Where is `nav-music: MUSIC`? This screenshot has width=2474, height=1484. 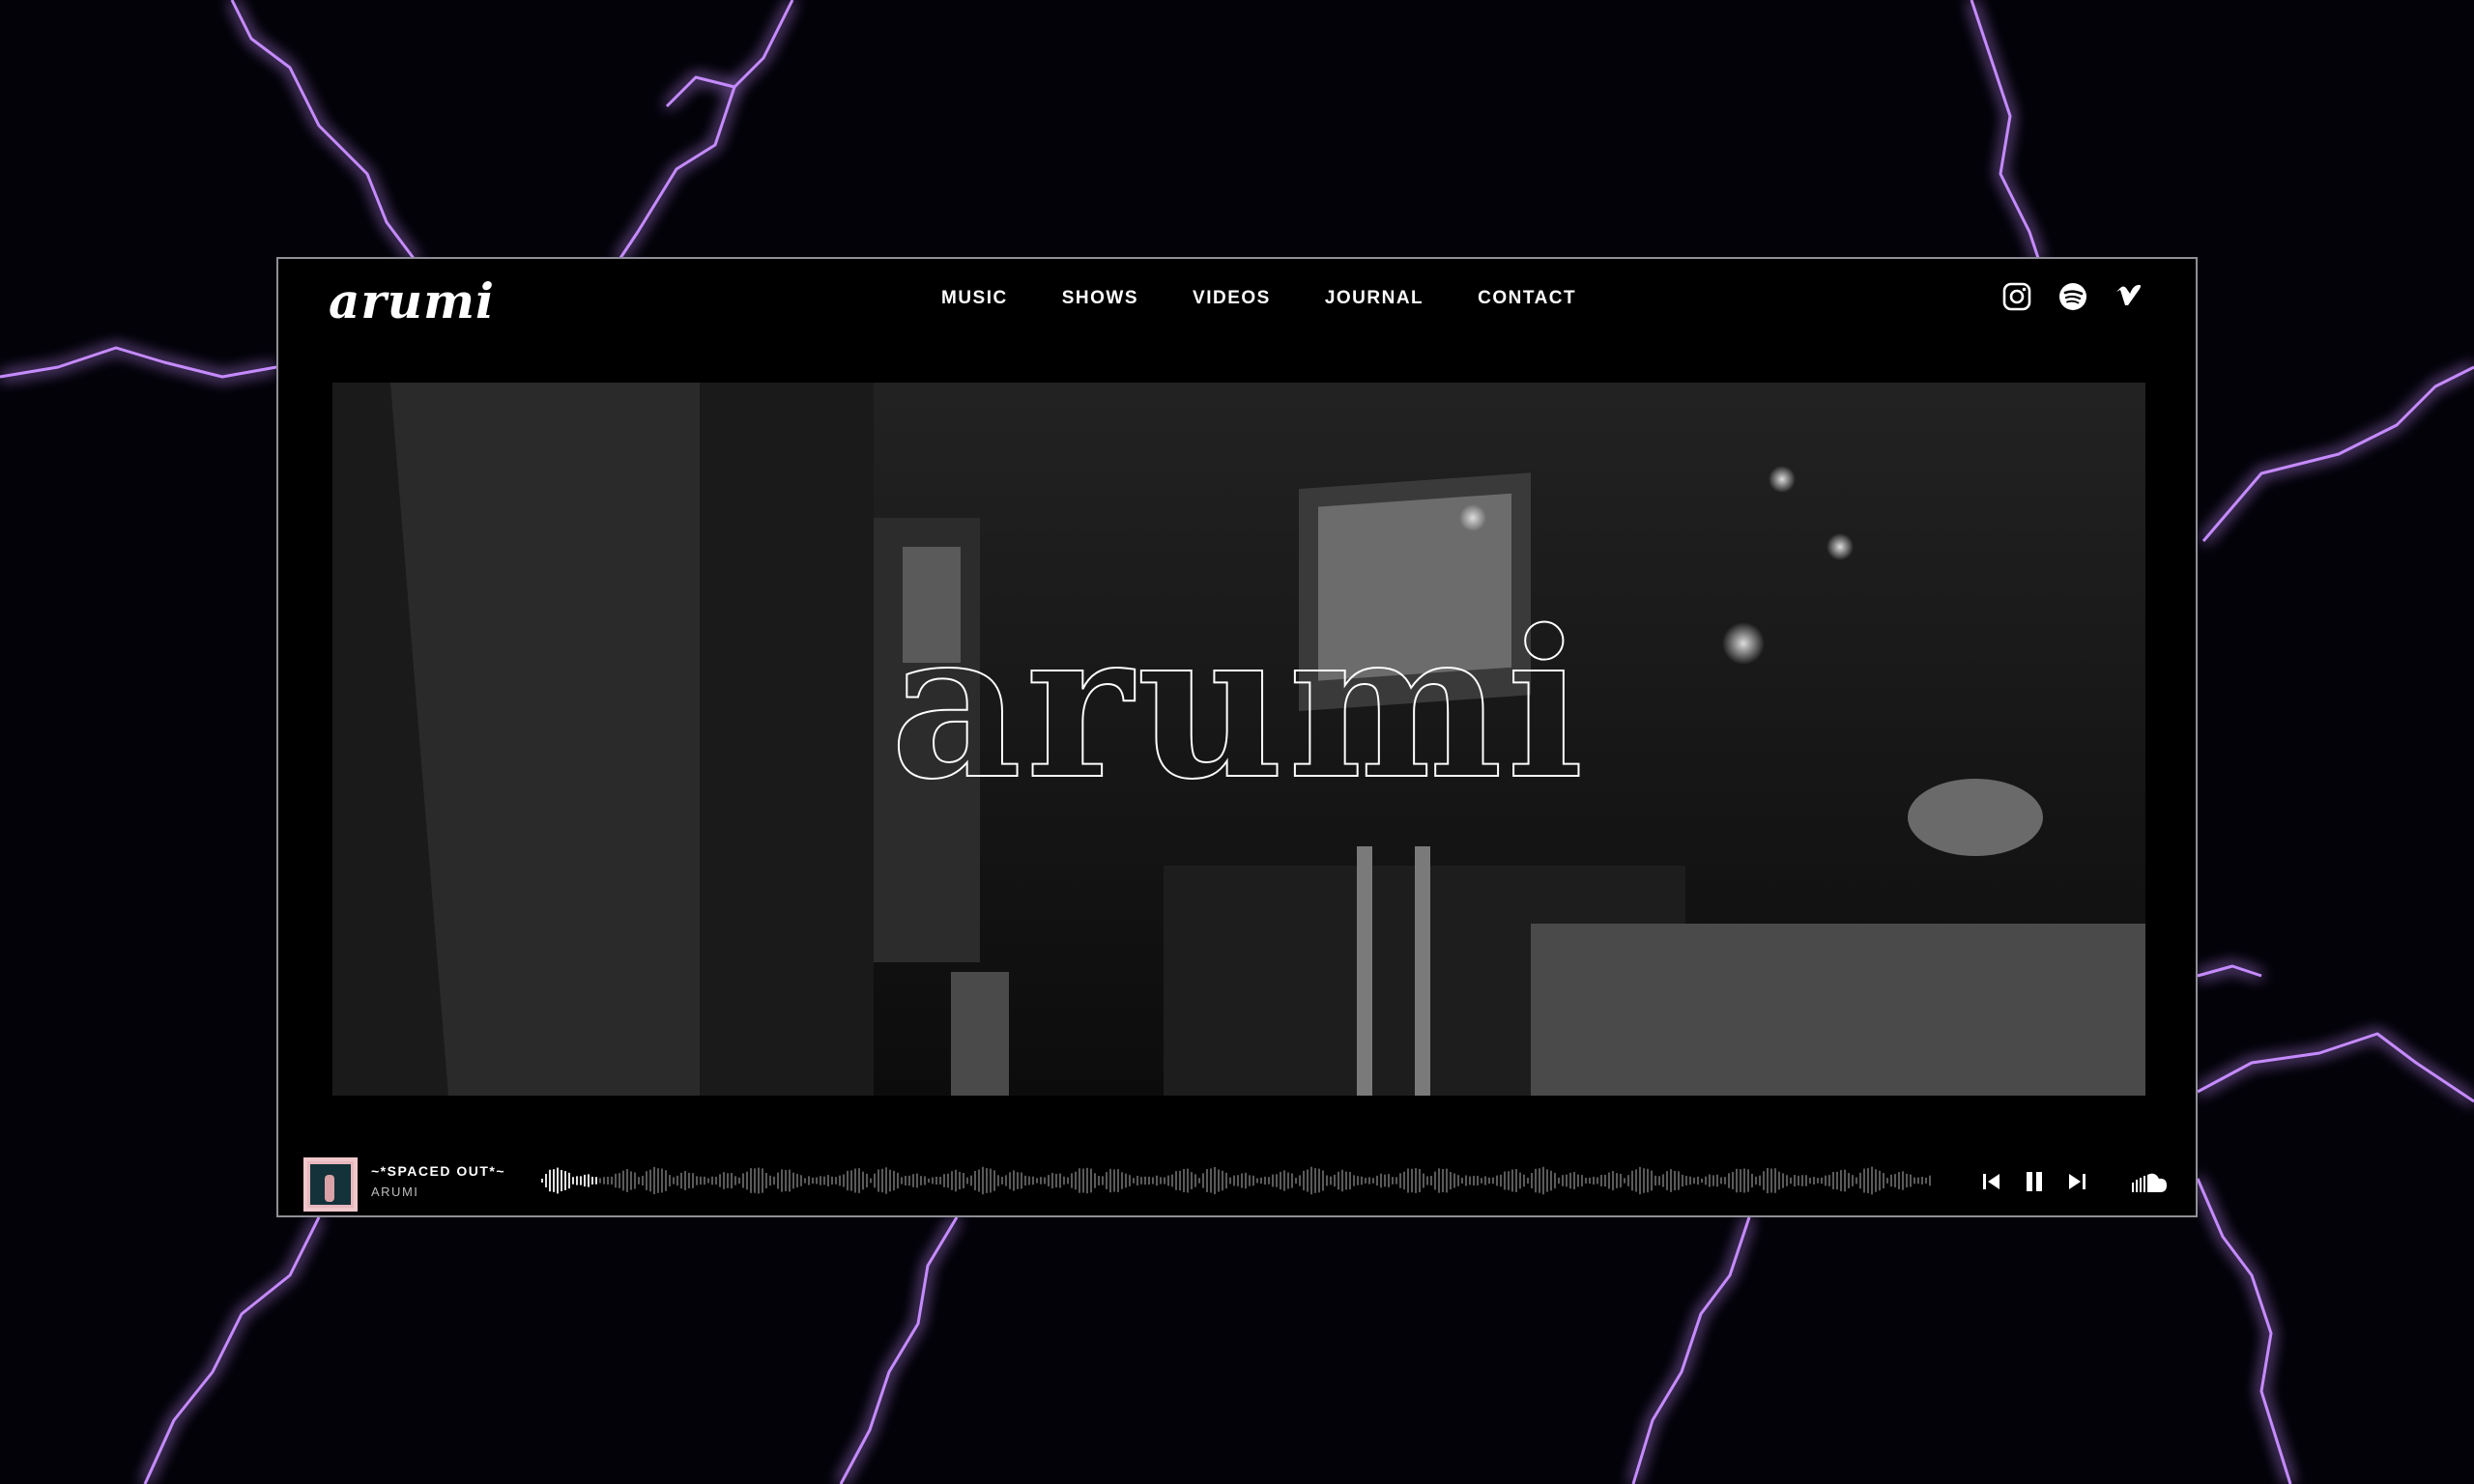
nav-music: MUSIC is located at coordinates (975, 299).